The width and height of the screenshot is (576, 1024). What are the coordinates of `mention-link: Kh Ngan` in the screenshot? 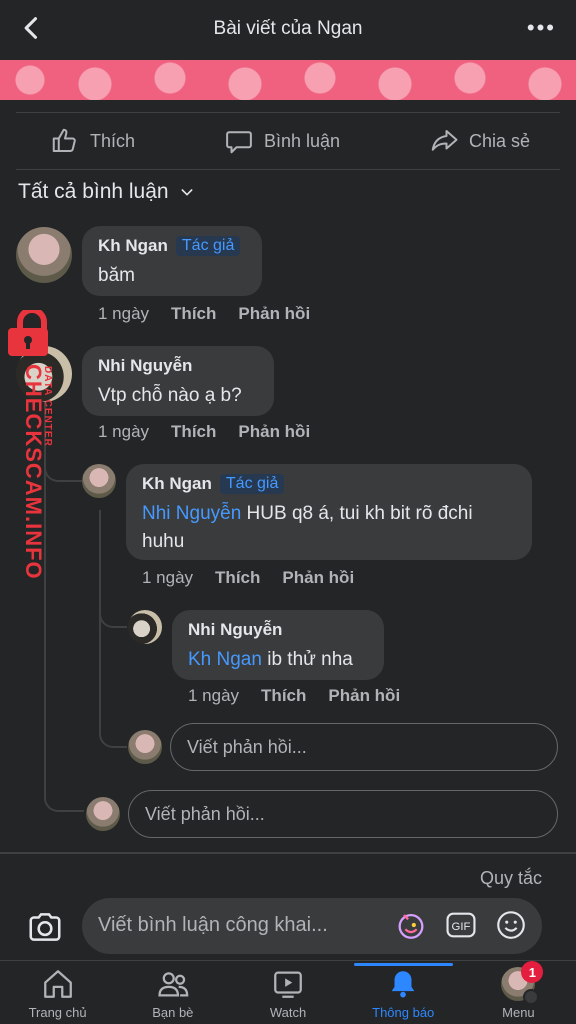 It's located at (225, 659).